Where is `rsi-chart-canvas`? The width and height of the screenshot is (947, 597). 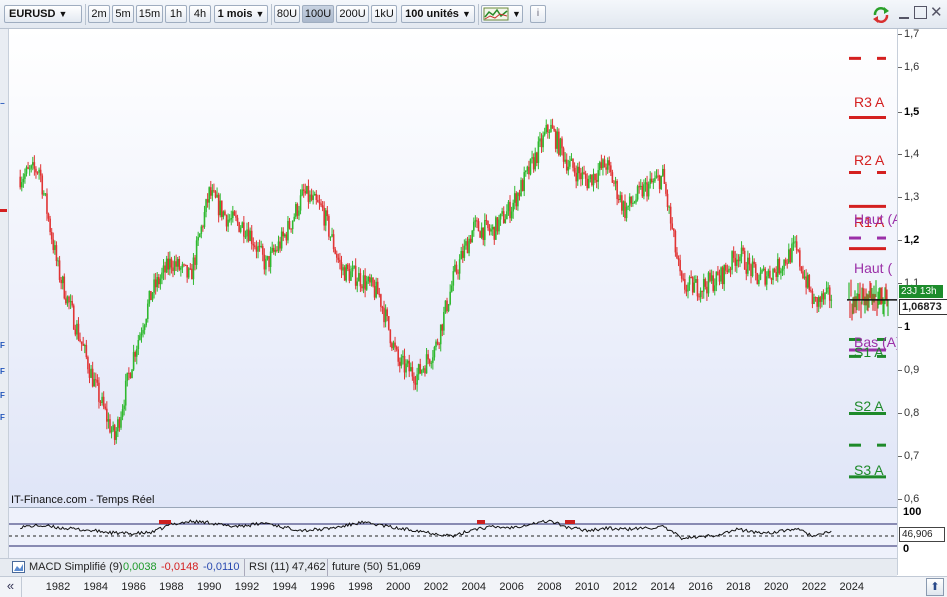 rsi-chart-canvas is located at coordinates (453, 533).